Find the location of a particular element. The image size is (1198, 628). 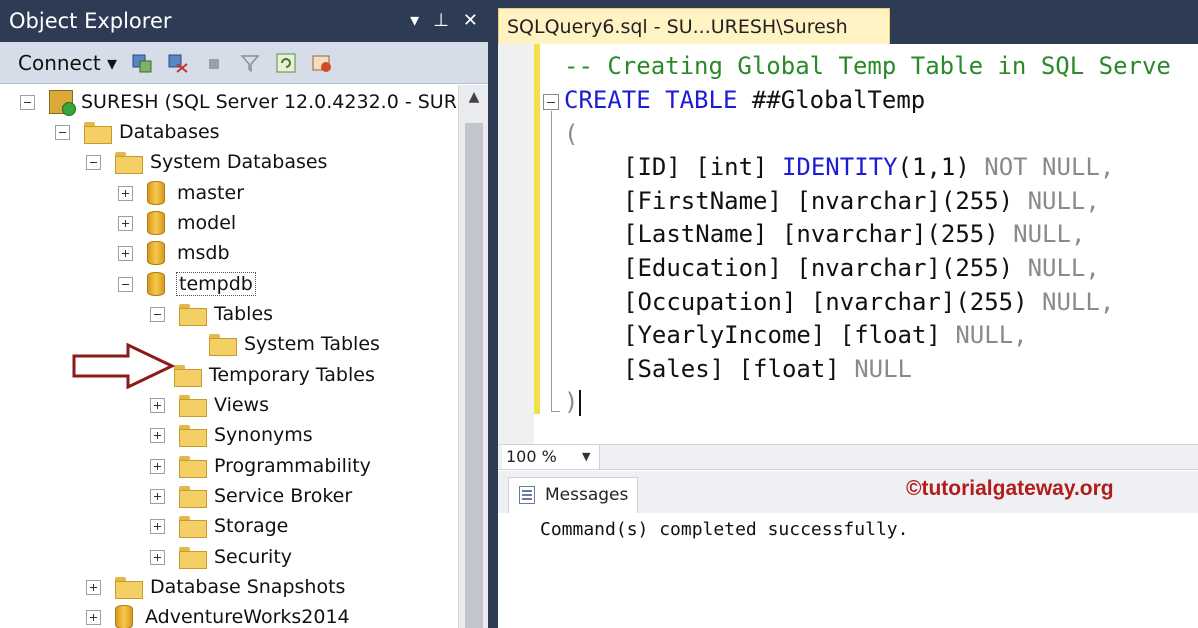

tree-node-system-databases: System Databases is located at coordinates (206, 162).